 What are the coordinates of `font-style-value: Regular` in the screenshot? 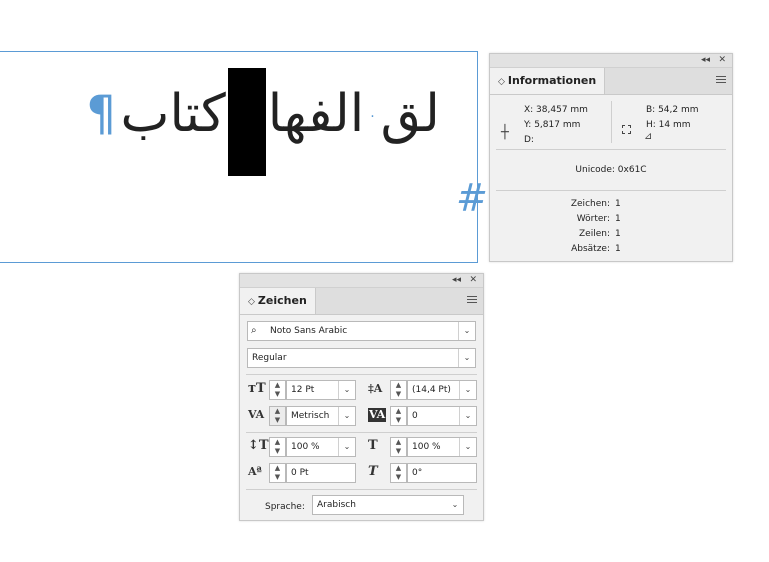 It's located at (269, 358).